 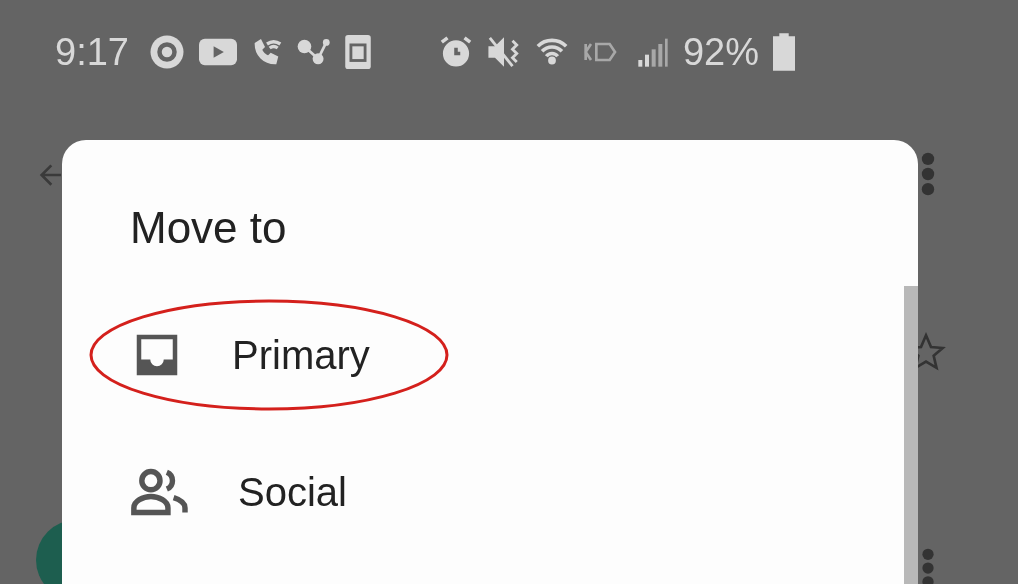 What do you see at coordinates (166, 52) in the screenshot?
I see `target-icon` at bounding box center [166, 52].